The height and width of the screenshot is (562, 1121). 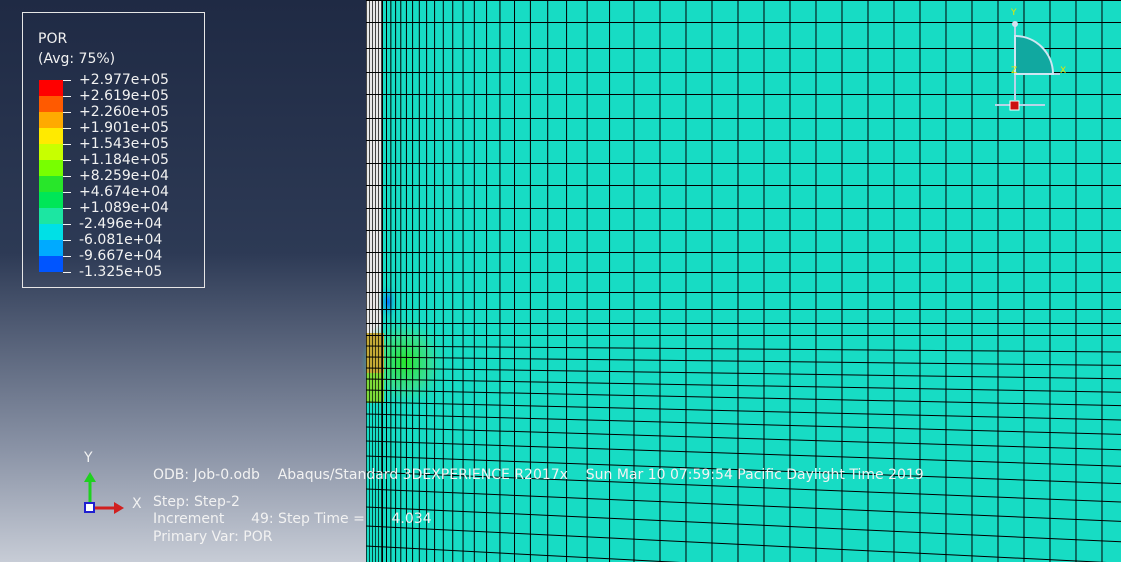 I want to click on global-axis-triad: Y X, so click(x=116, y=486).